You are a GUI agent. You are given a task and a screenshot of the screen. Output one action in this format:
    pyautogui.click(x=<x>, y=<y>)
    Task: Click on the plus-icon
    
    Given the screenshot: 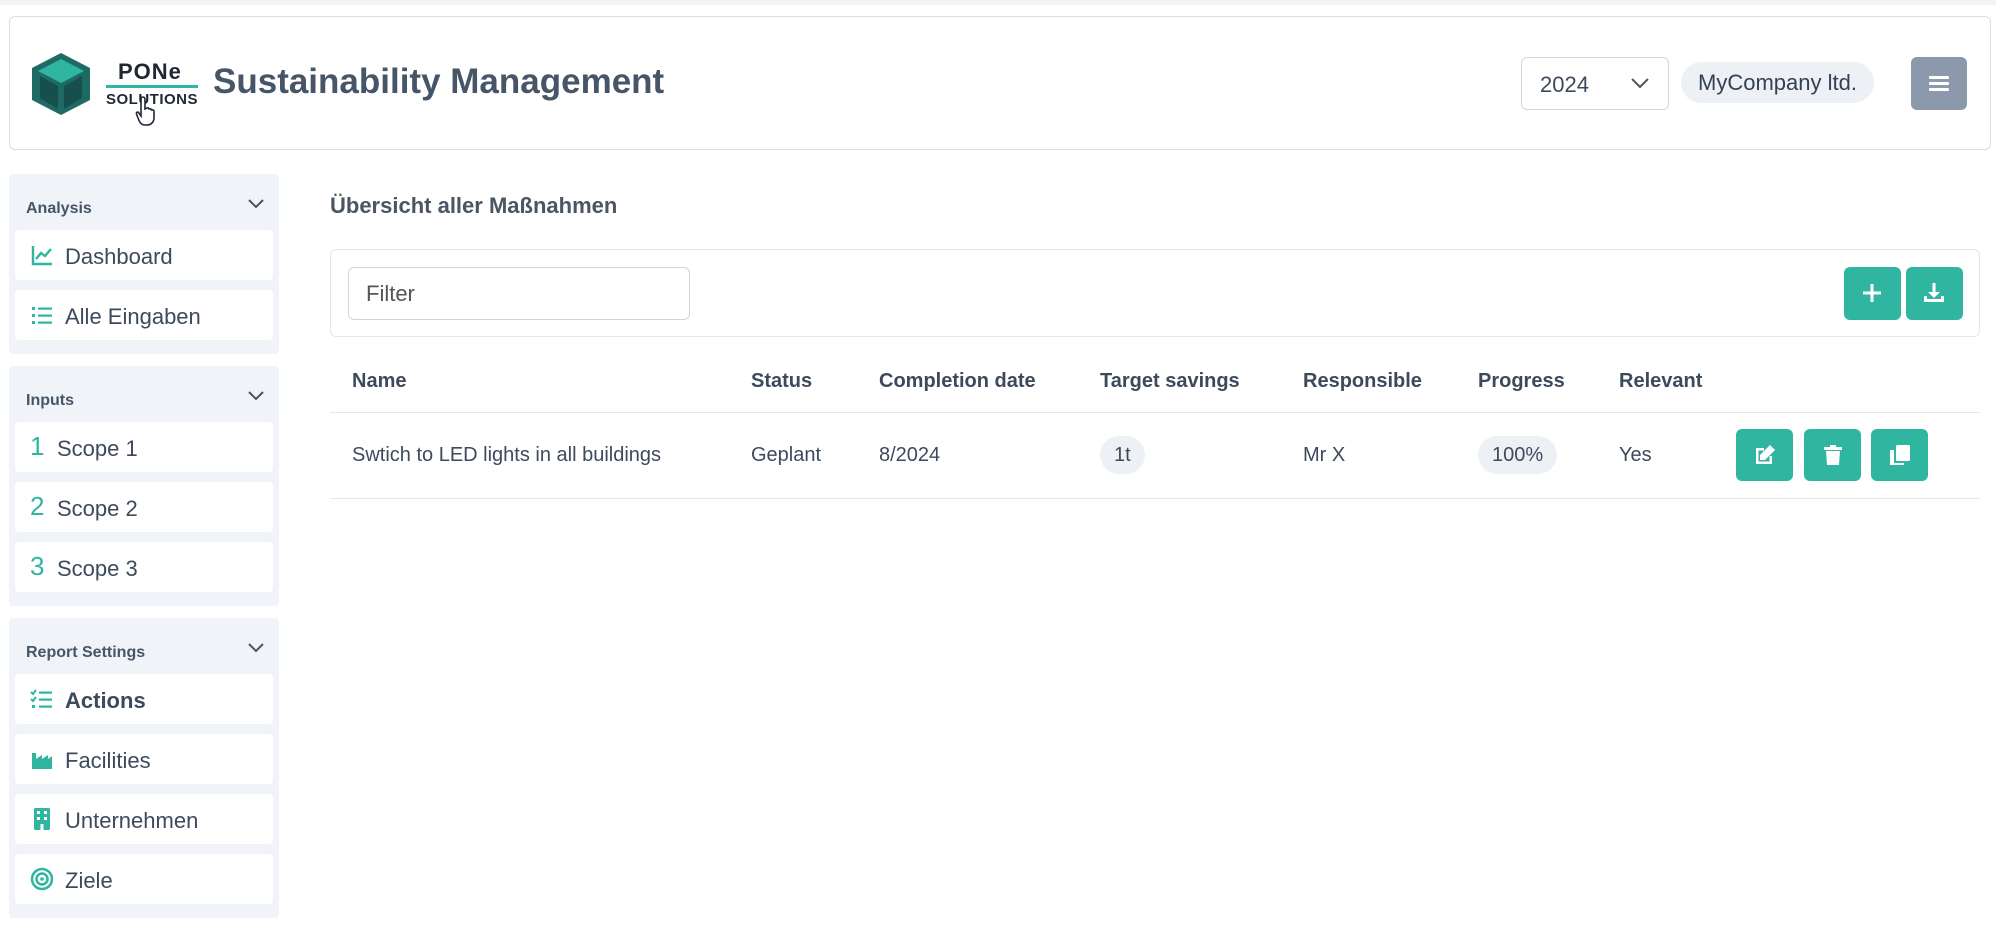 What is the action you would take?
    pyautogui.click(x=1872, y=293)
    